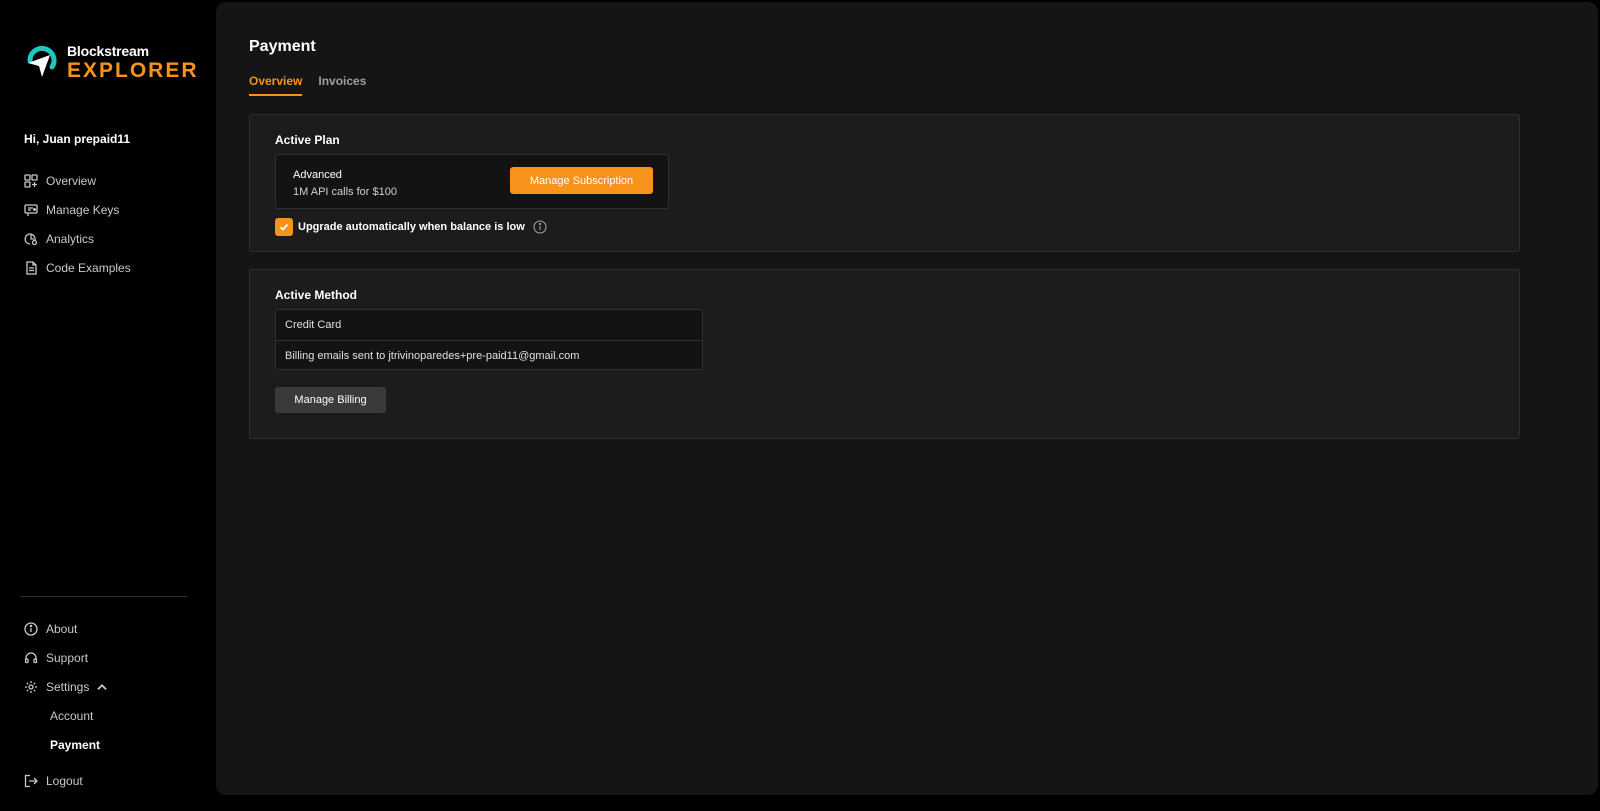  I want to click on analytics-icon, so click(31, 238).